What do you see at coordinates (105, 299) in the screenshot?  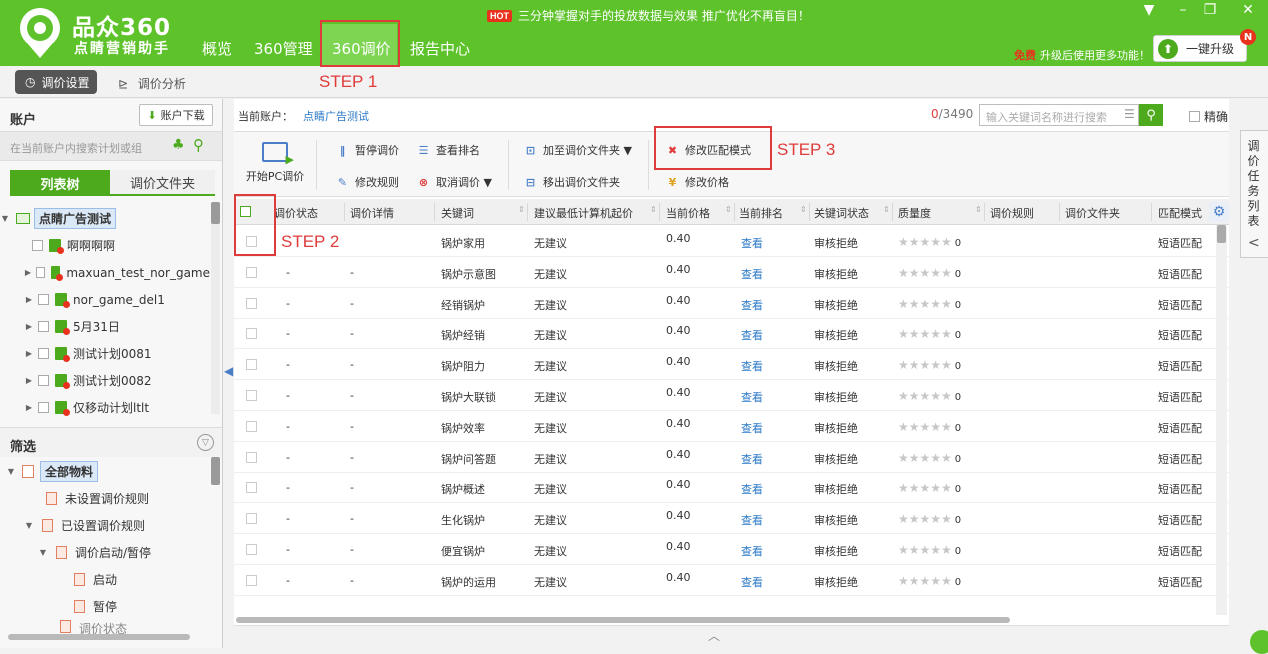 I see `tree-plan-item: ▶ nor_game_del1` at bounding box center [105, 299].